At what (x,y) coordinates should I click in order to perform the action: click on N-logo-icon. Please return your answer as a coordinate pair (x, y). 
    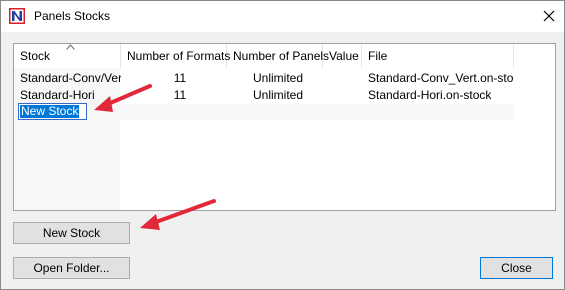
    Looking at the image, I should click on (17, 16).